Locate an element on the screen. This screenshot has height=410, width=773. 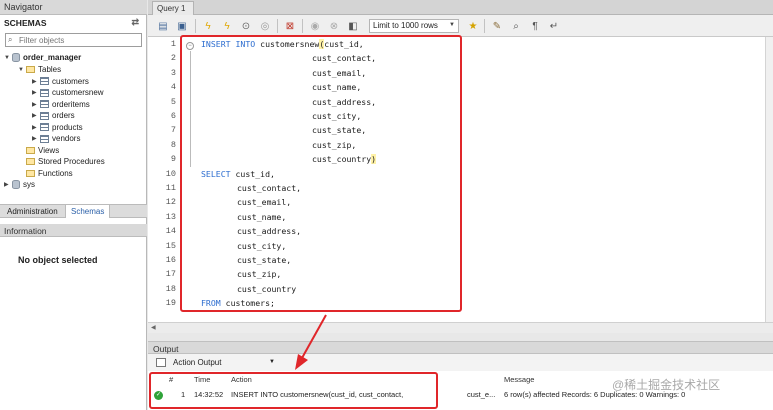
line-number: 15 is located at coordinates (170, 245).